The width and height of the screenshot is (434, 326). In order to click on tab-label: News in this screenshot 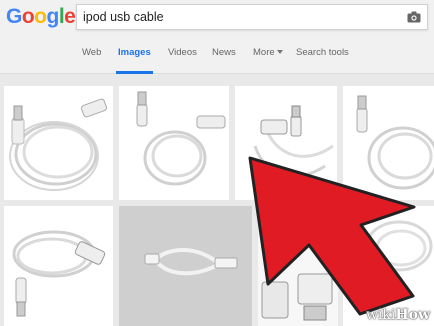, I will do `click(224, 52)`.